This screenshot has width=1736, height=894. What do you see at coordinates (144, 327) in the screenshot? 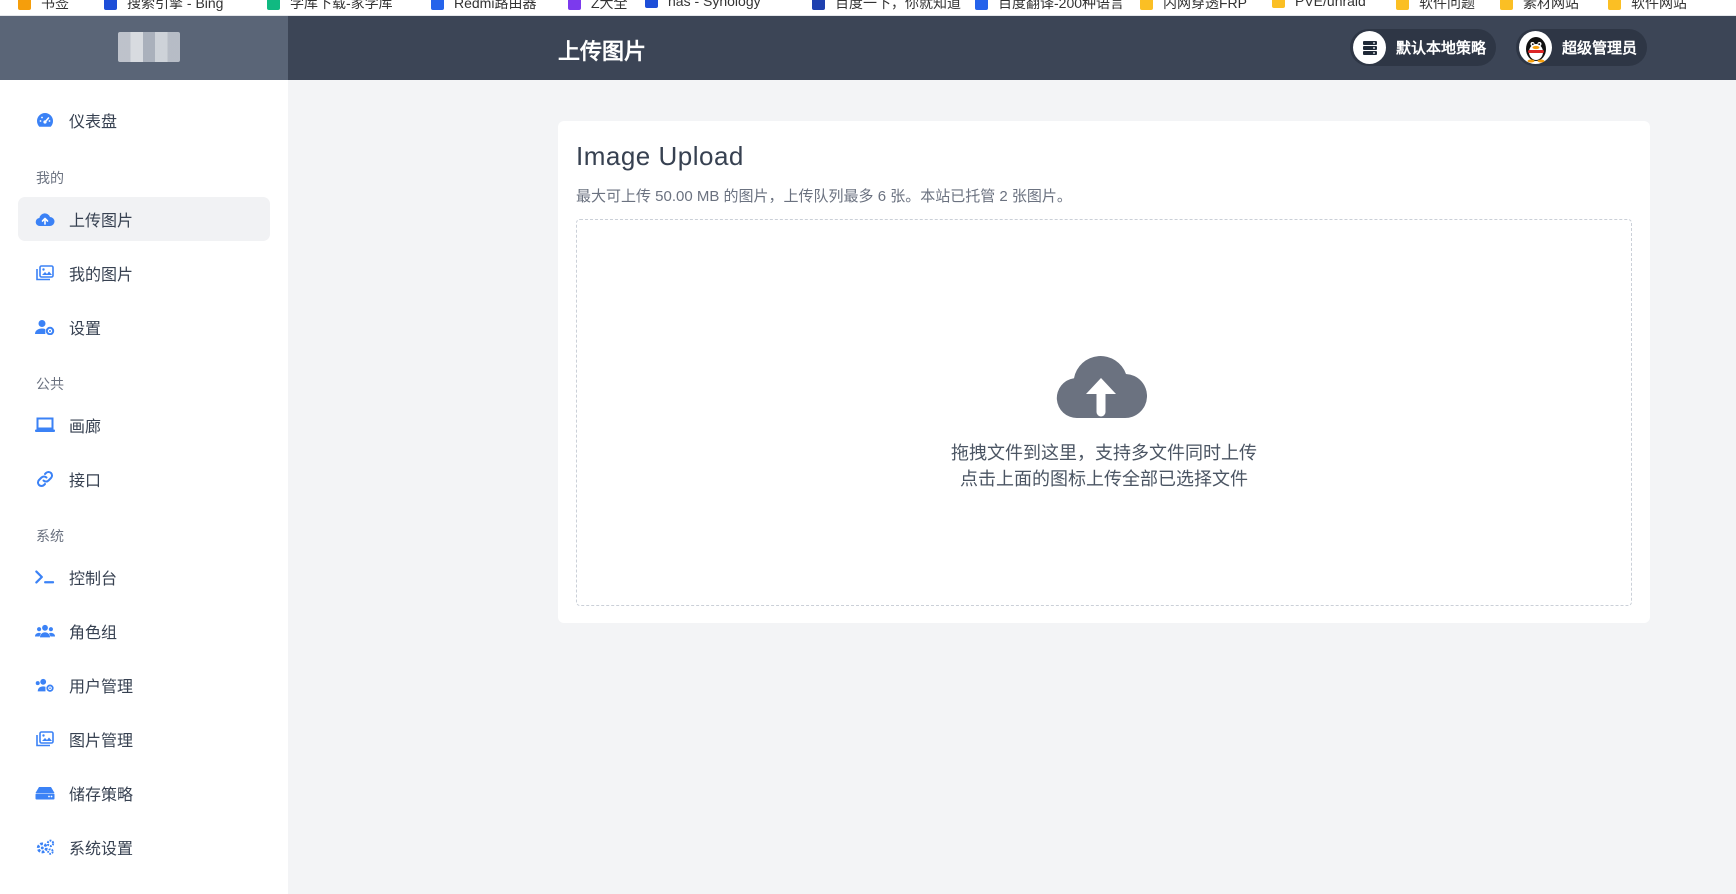
I see `sidebar-item-settings: 设置` at bounding box center [144, 327].